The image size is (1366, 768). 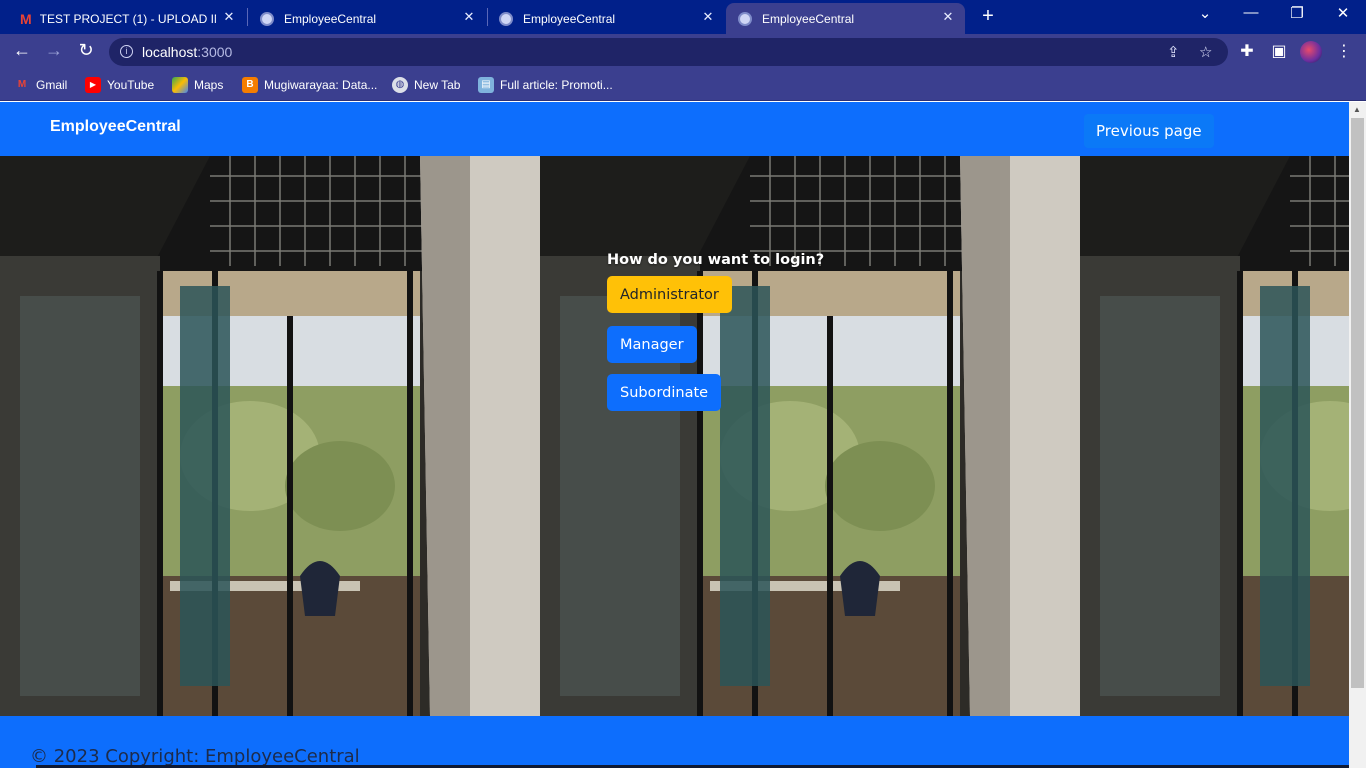 What do you see at coordinates (215, 52) in the screenshot?
I see `url-port: :3000` at bounding box center [215, 52].